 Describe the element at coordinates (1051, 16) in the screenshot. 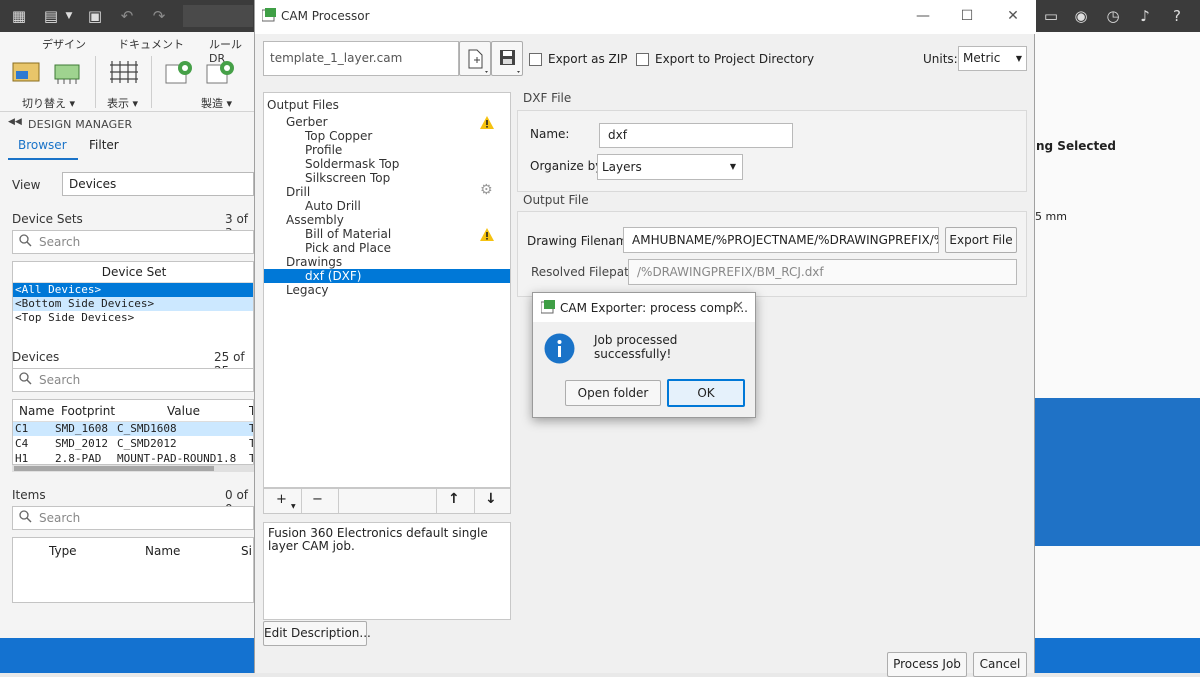

I see `chat-icon: ▭` at that location.